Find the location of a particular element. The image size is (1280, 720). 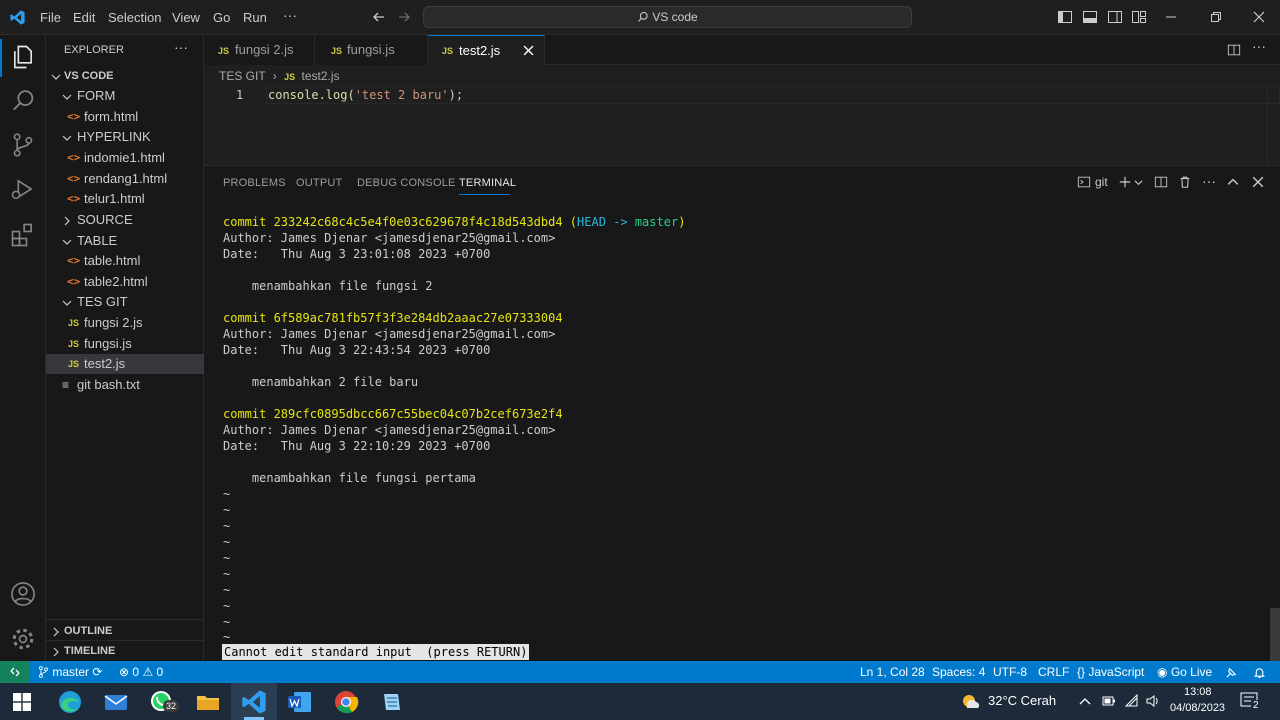

folder-form: FORM is located at coordinates (125, 96).